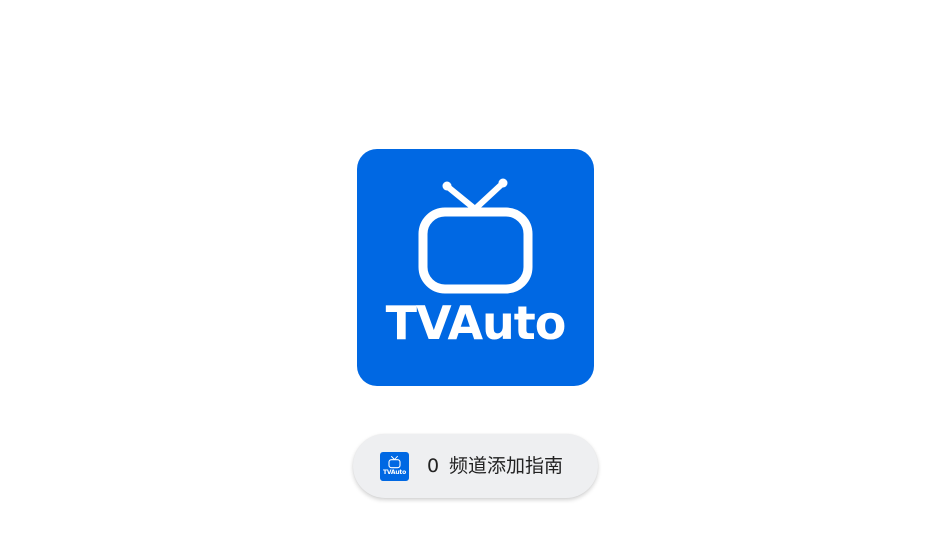  I want to click on tvauto-app-icon: TVAuto, so click(394, 466).